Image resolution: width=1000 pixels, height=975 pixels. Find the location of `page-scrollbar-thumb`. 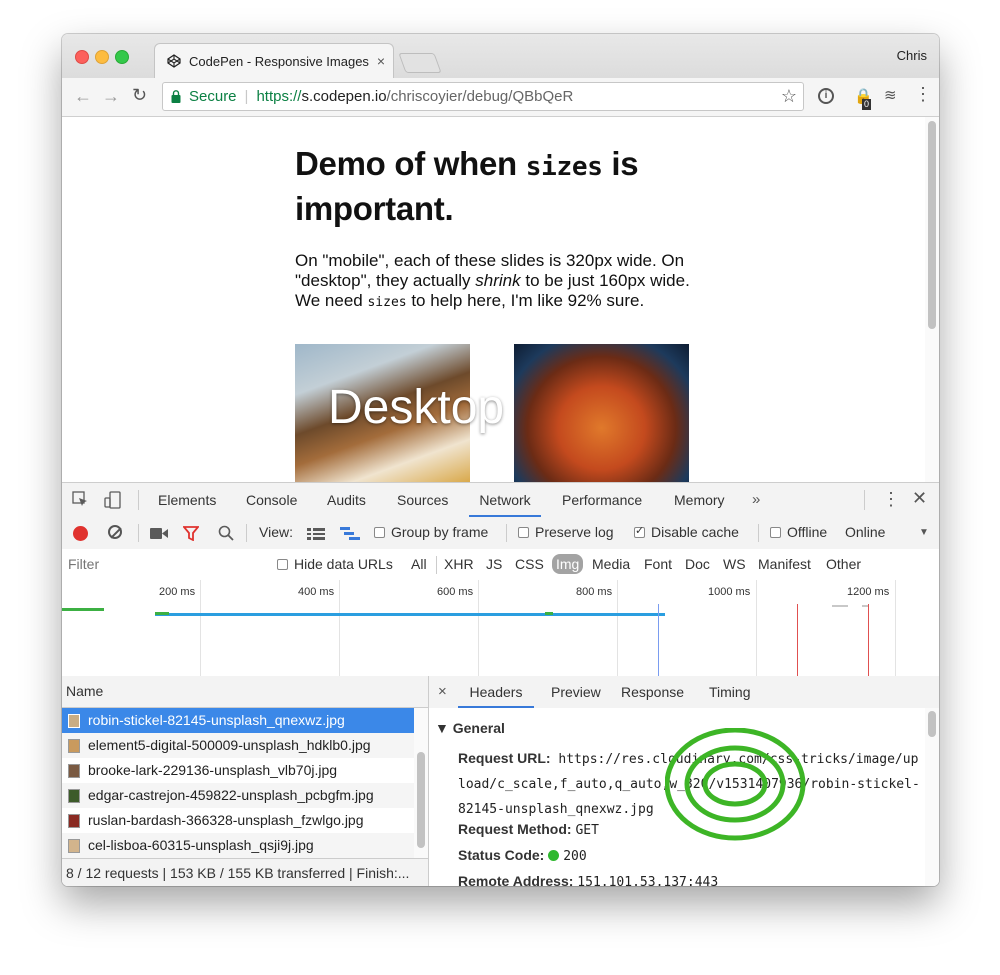

page-scrollbar-thumb is located at coordinates (932, 225).